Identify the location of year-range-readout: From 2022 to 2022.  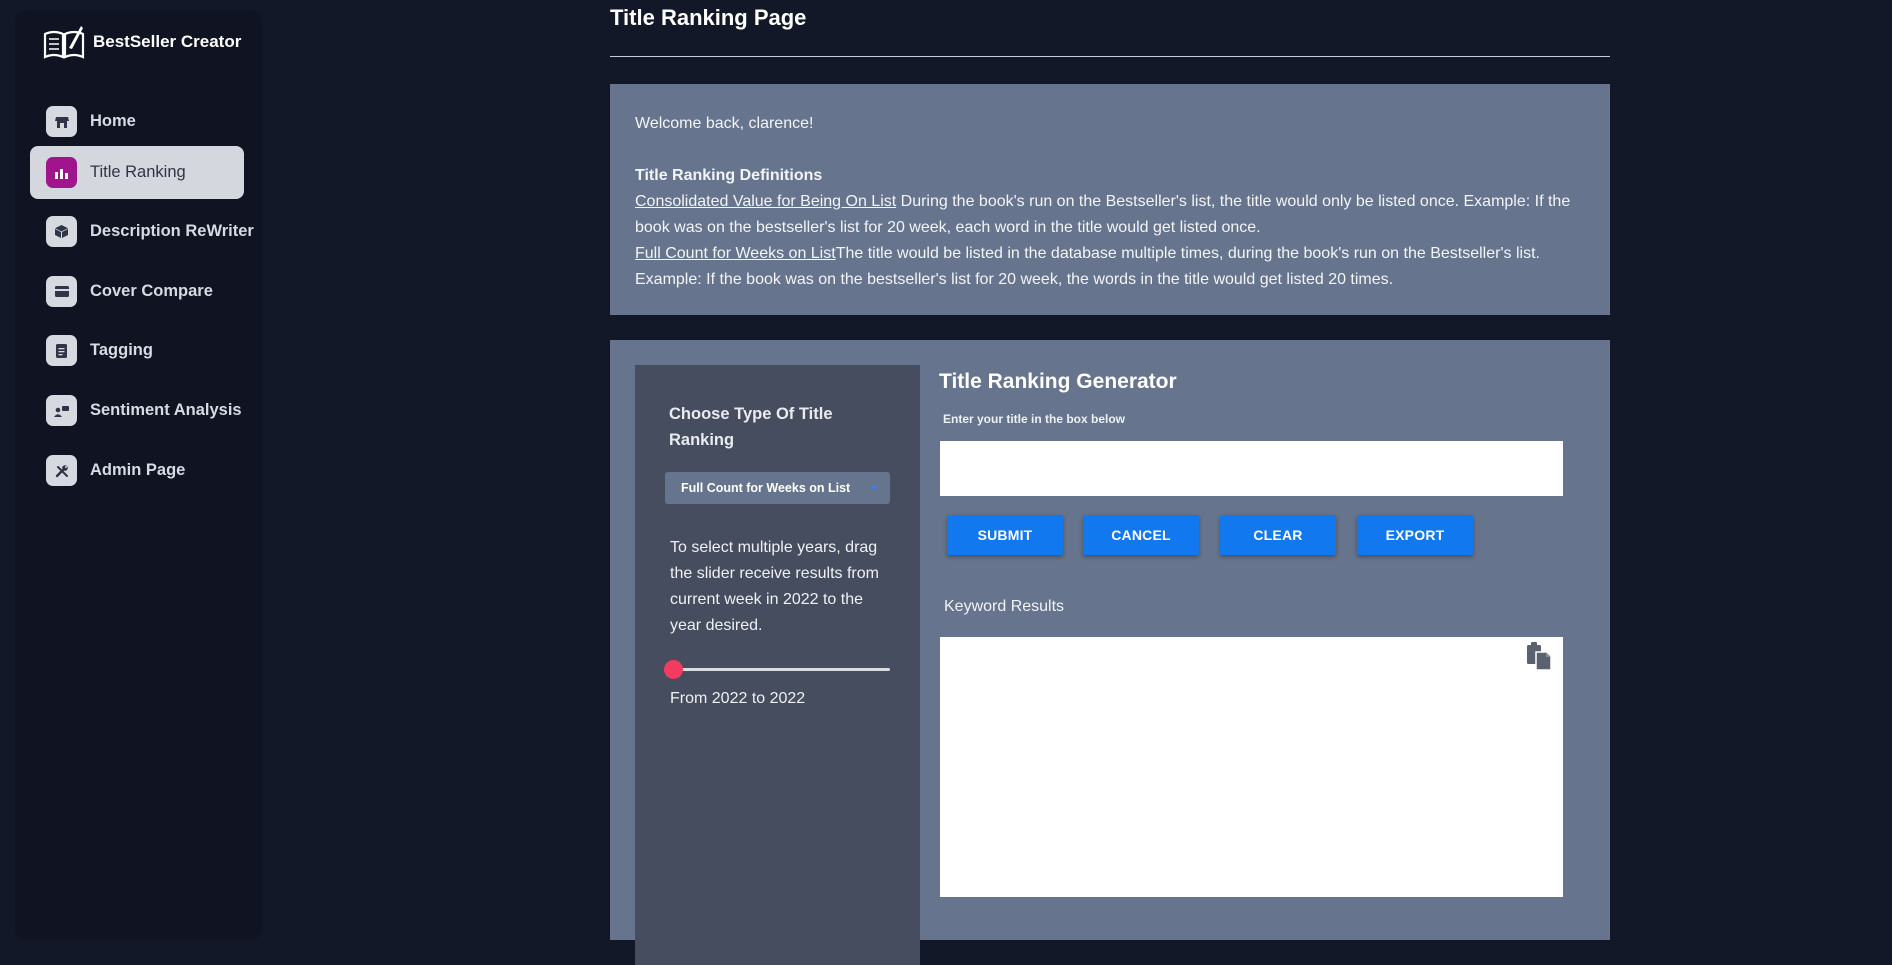
(738, 698).